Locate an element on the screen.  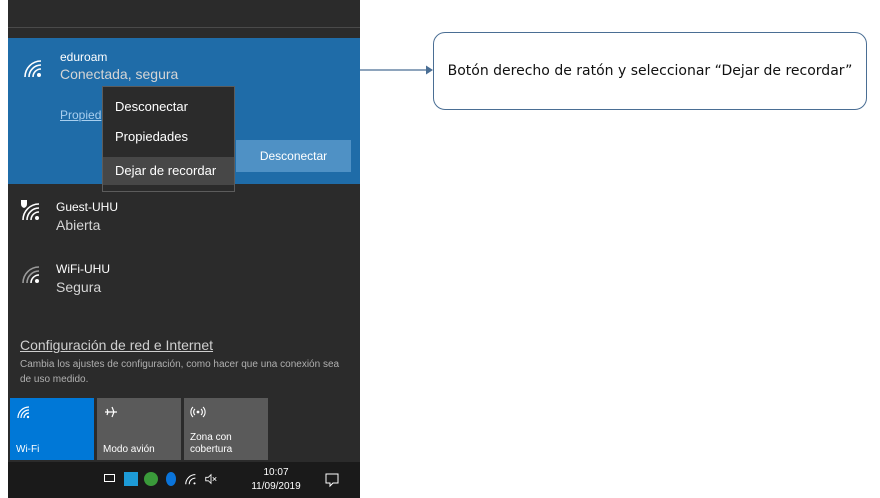
action-center-icon is located at coordinates (332, 480).